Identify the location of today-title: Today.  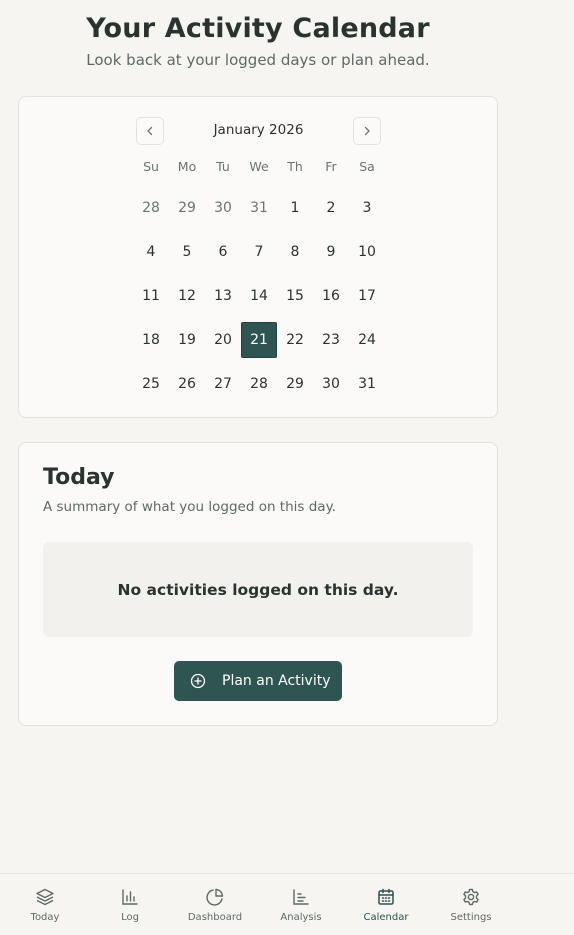
(79, 477).